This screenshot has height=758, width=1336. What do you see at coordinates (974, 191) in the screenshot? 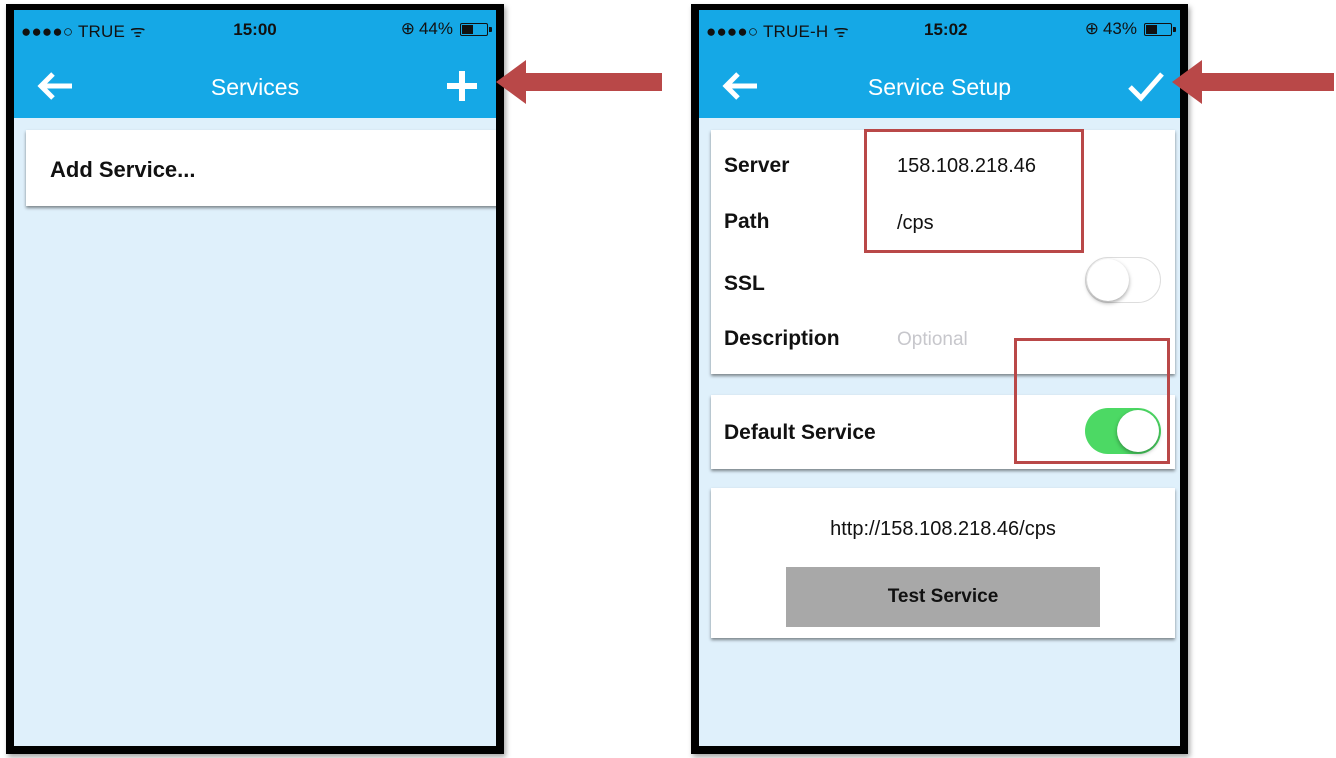
I see `annotation-box-server-path` at bounding box center [974, 191].